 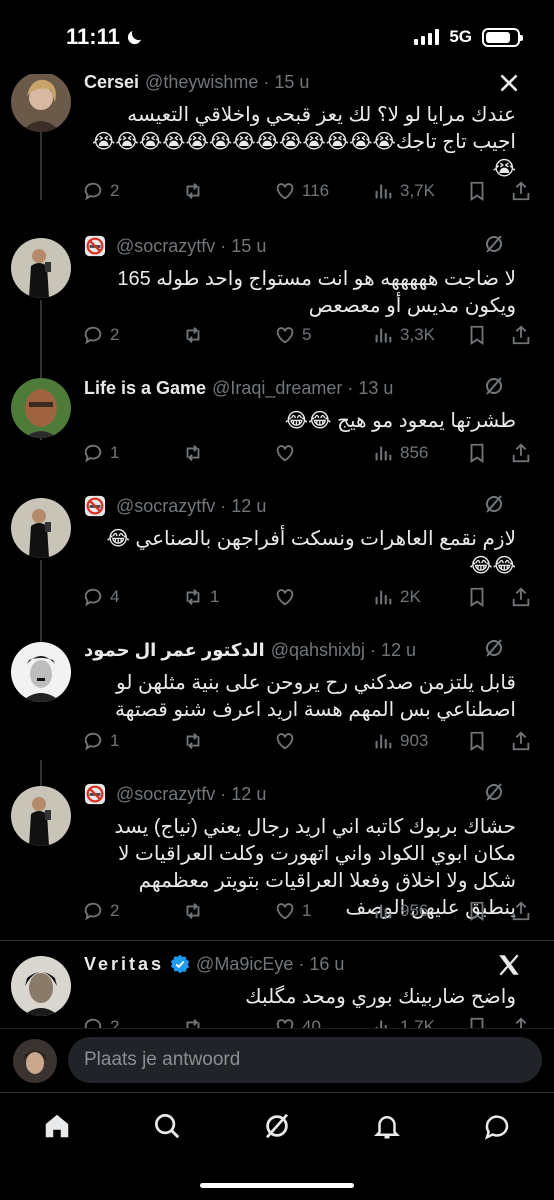 What do you see at coordinates (111, 82) in the screenshot?
I see `display-name: Cersei` at bounding box center [111, 82].